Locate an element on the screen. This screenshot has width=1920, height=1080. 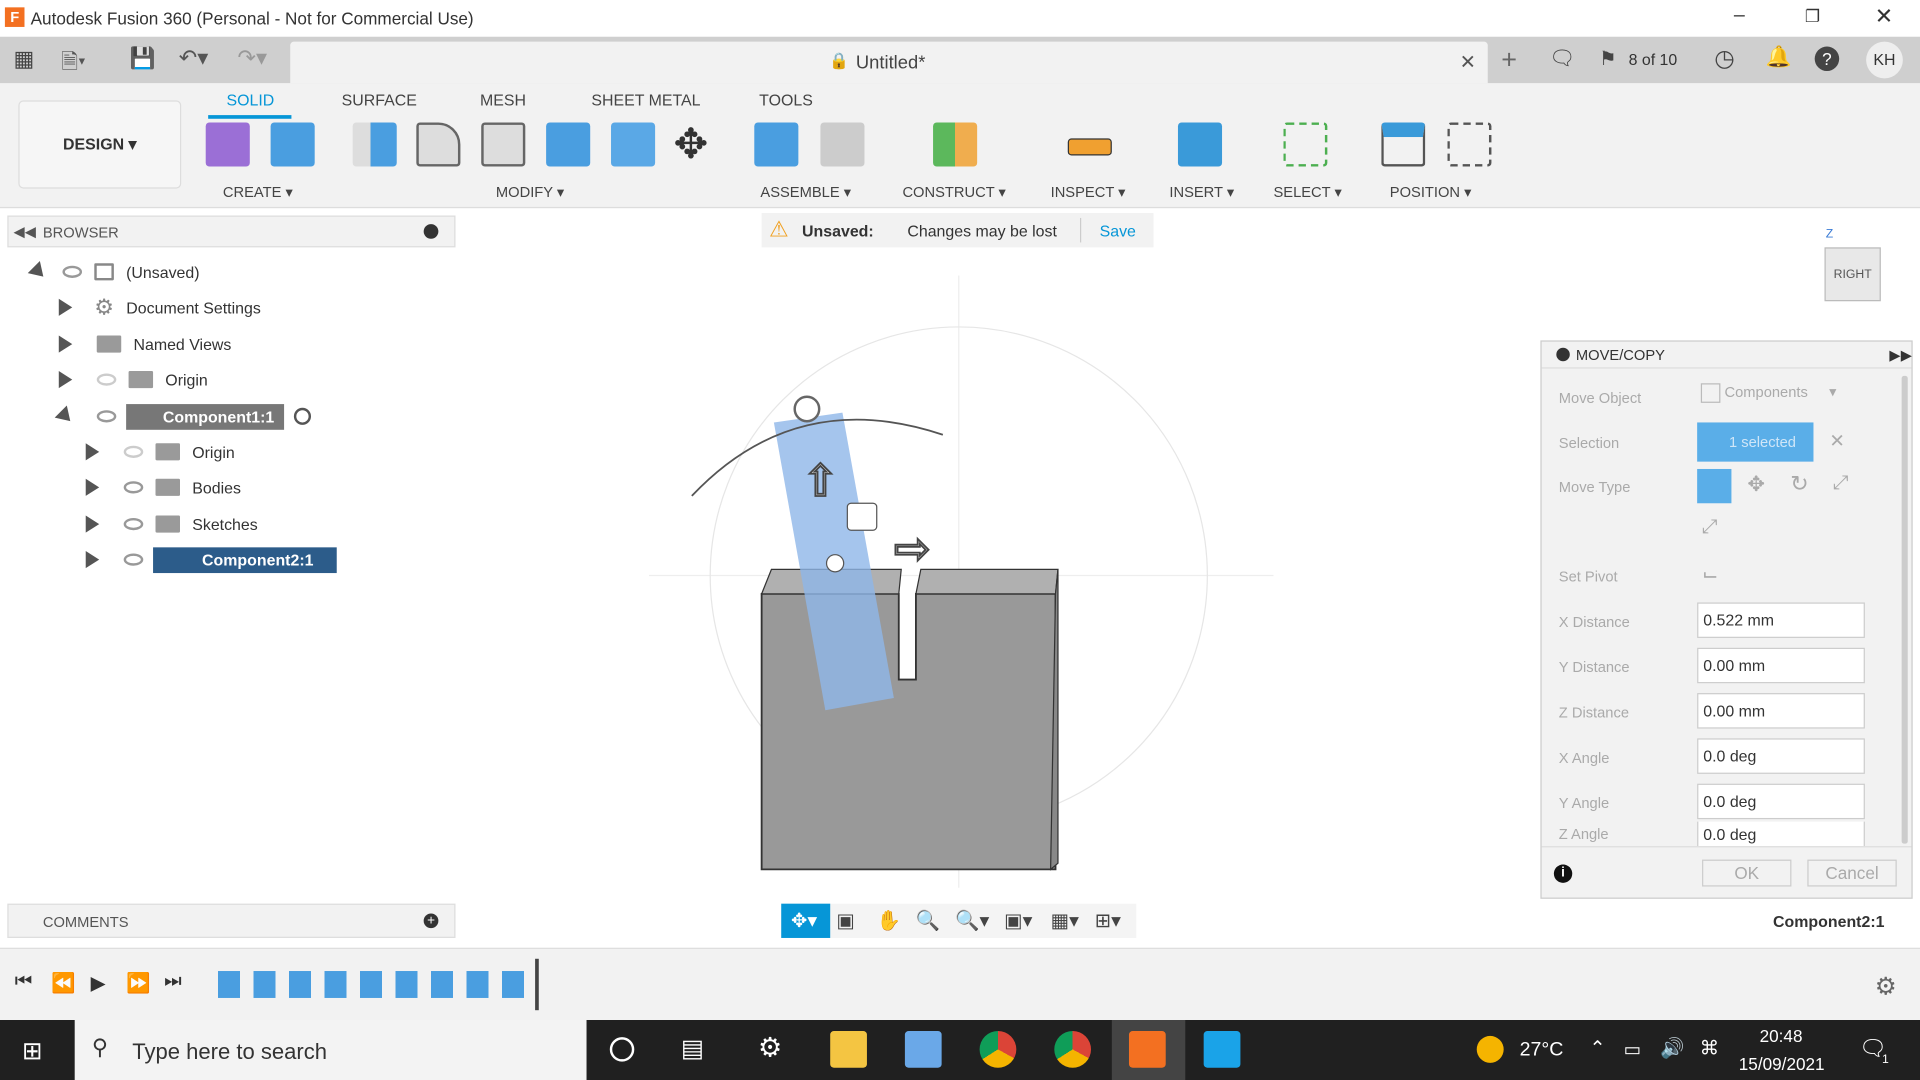
timeline-settings-icon: ⚙ is located at coordinates (1886, 986).